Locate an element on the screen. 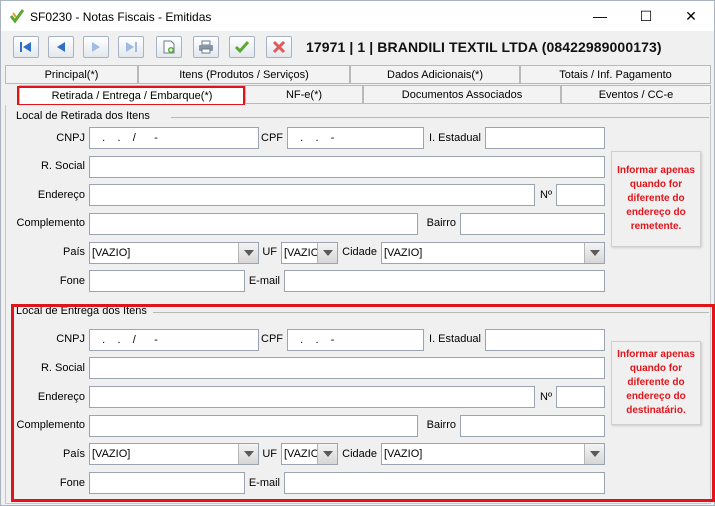 The height and width of the screenshot is (506, 715). cancel-x-icon is located at coordinates (279, 47).